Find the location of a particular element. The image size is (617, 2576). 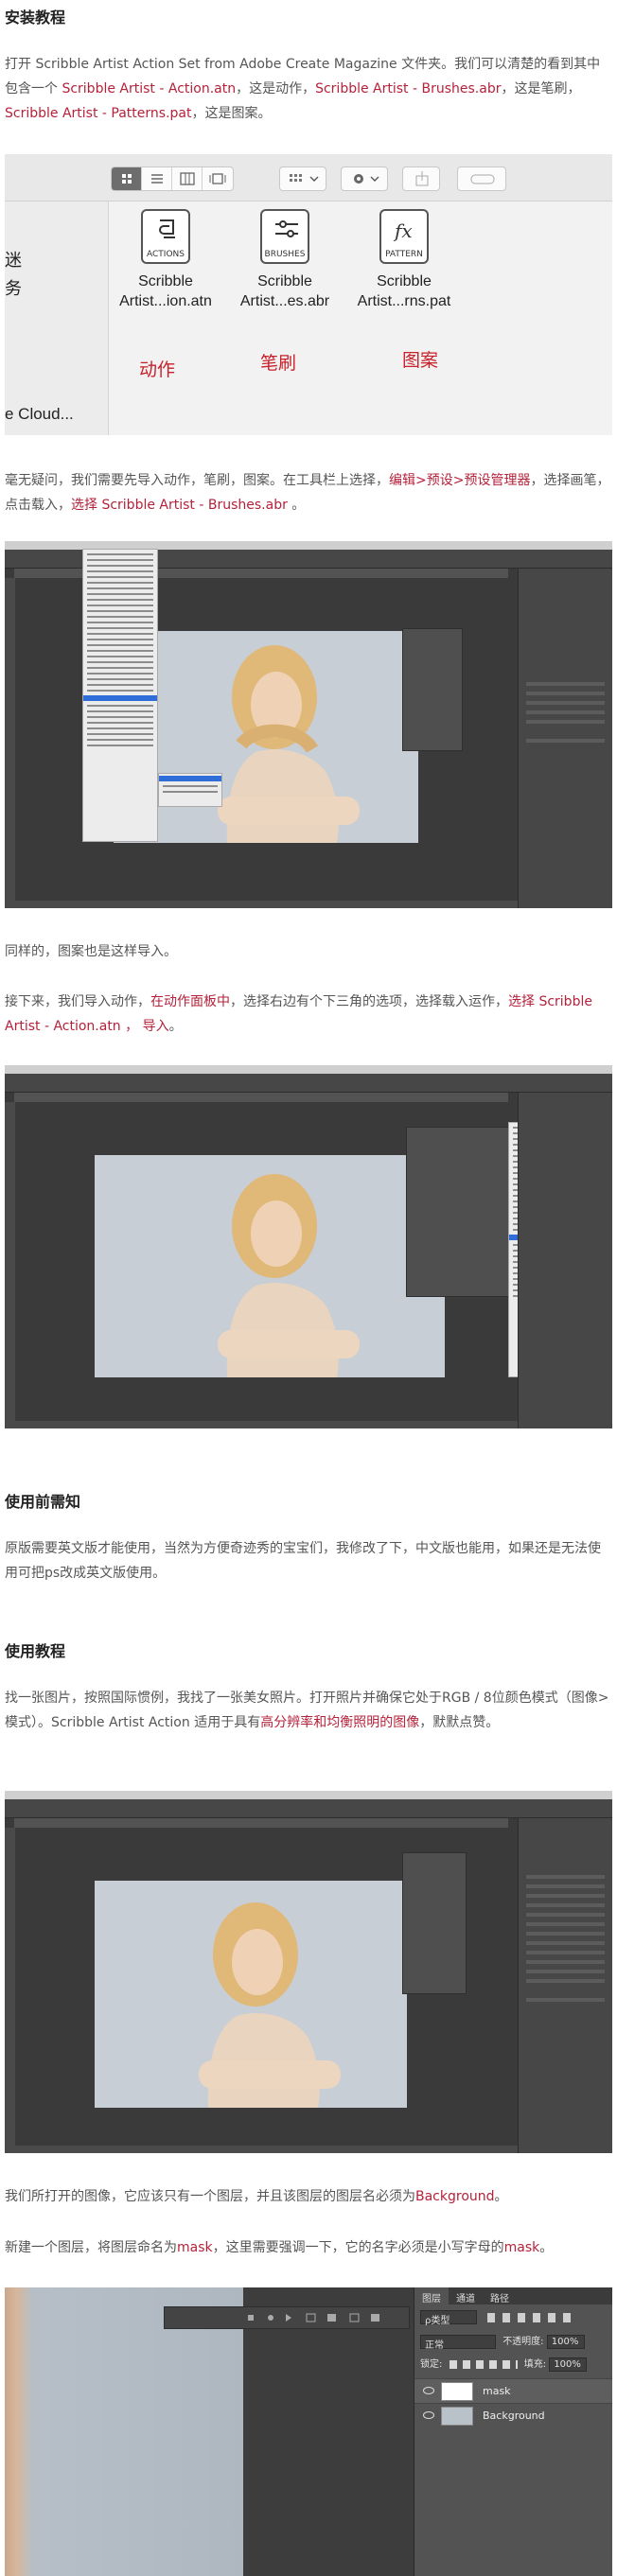

file-icon-label: BRUSHES is located at coordinates (285, 255).